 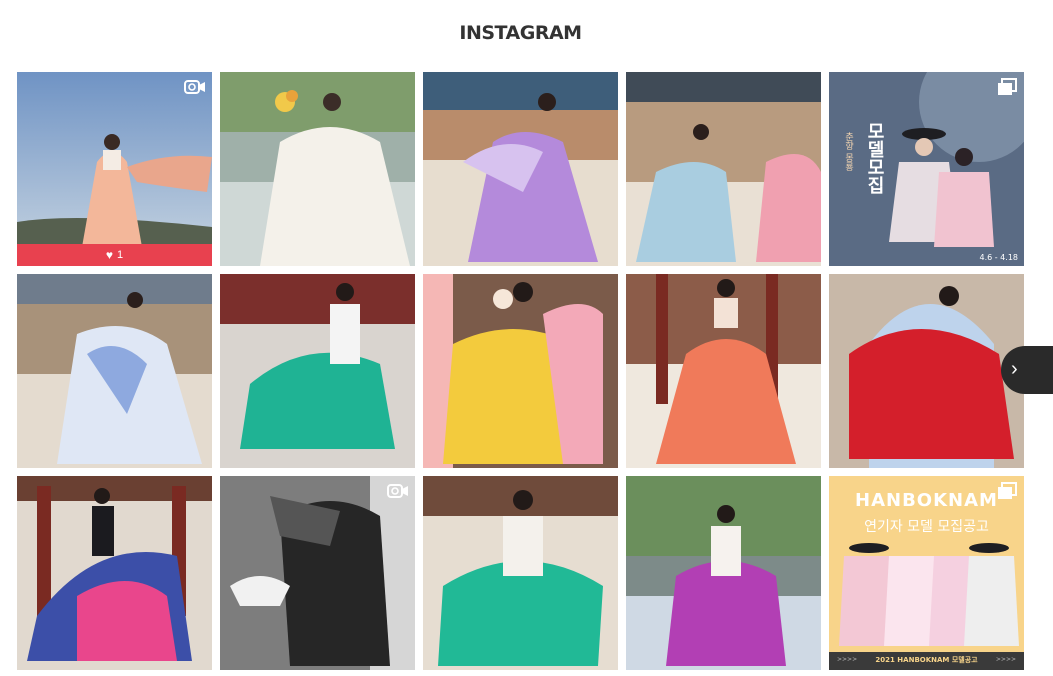 I want to click on poster-arrows-right: >>>>, so click(x=1005, y=659).